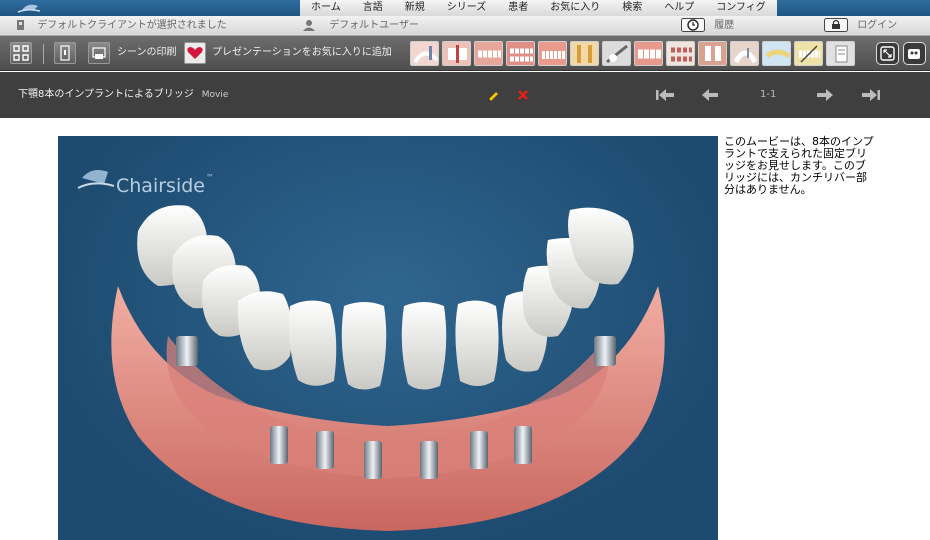 The height and width of the screenshot is (540, 930). I want to click on delete-button, so click(523, 95).